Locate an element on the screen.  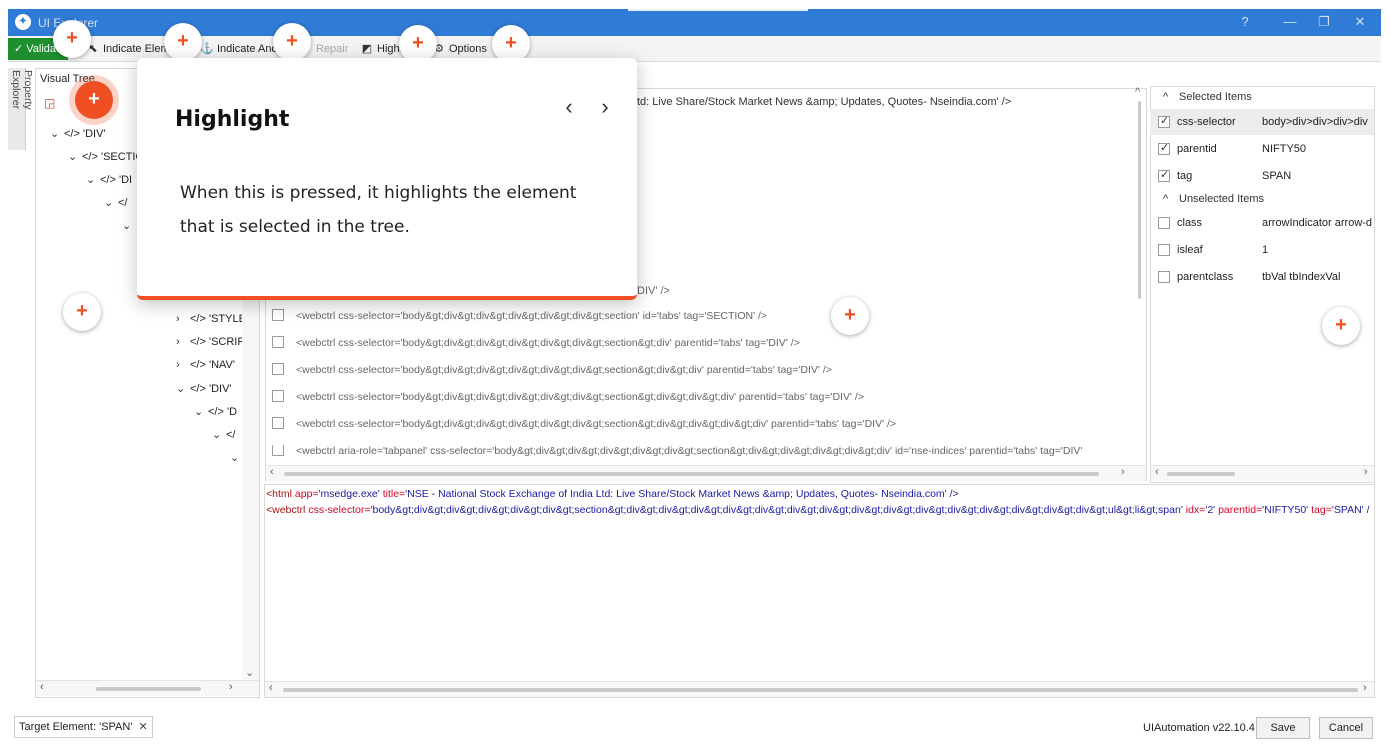
tooltip-prev-button: ‹ is located at coordinates (569, 107).